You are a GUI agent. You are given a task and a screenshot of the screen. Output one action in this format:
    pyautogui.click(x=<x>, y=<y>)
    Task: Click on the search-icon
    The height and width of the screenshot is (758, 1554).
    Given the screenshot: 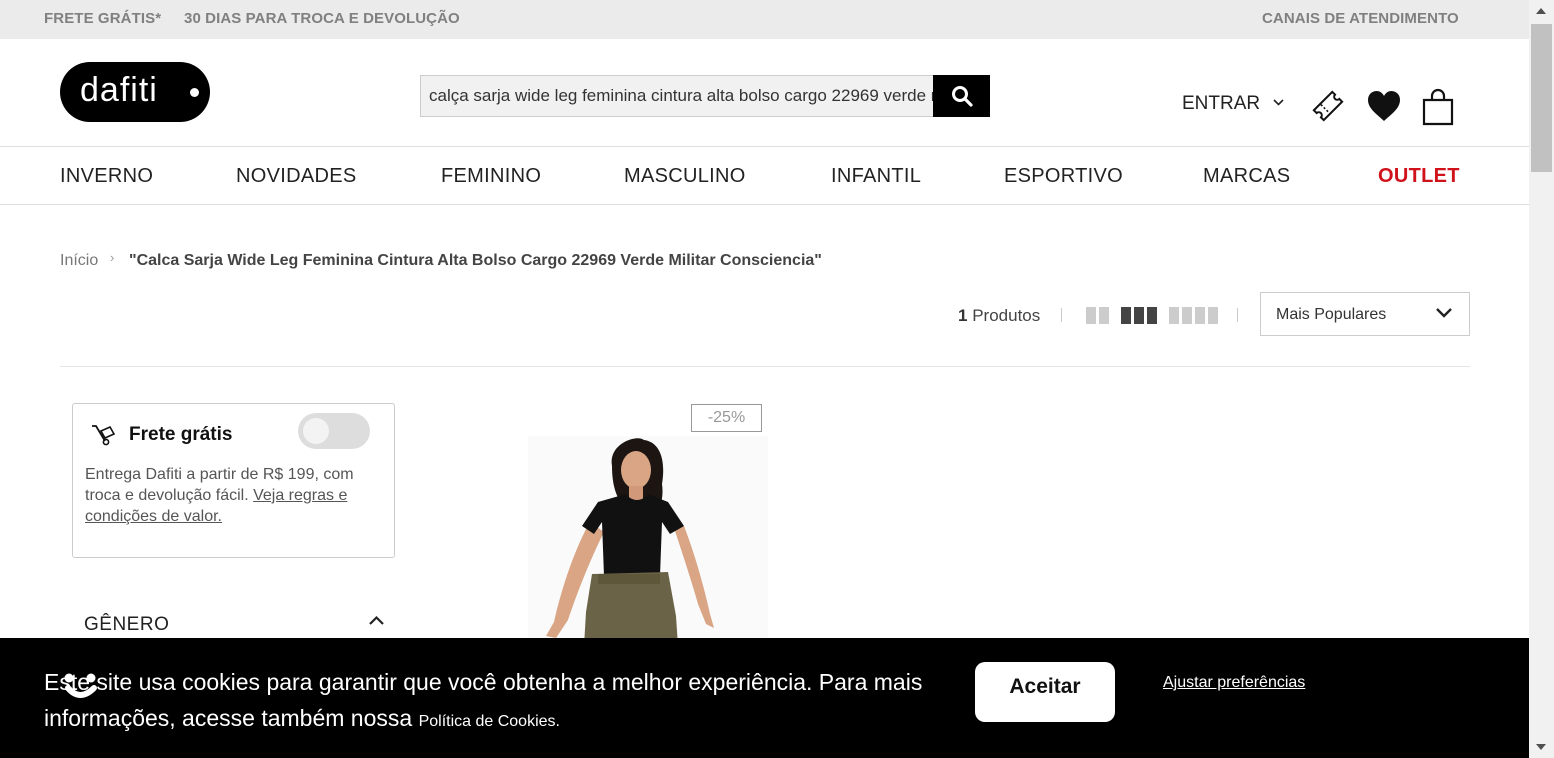 What is the action you would take?
    pyautogui.click(x=962, y=96)
    